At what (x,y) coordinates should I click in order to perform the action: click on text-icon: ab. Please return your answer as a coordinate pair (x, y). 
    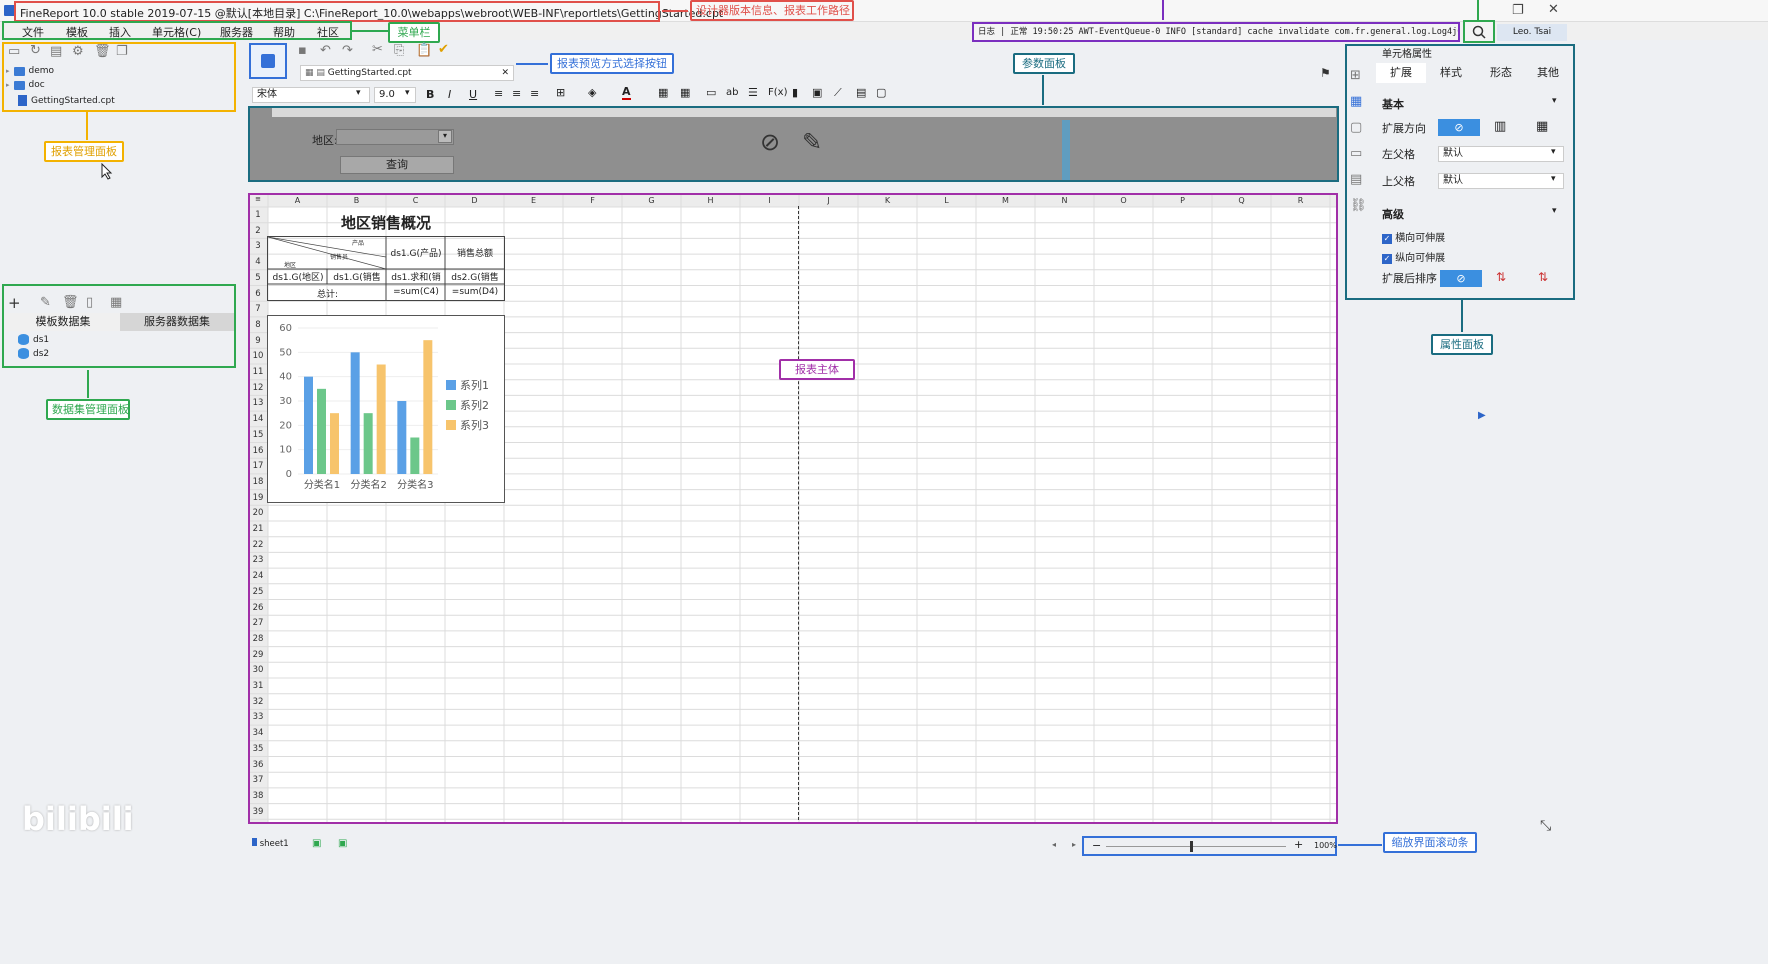
    Looking at the image, I should click on (732, 92).